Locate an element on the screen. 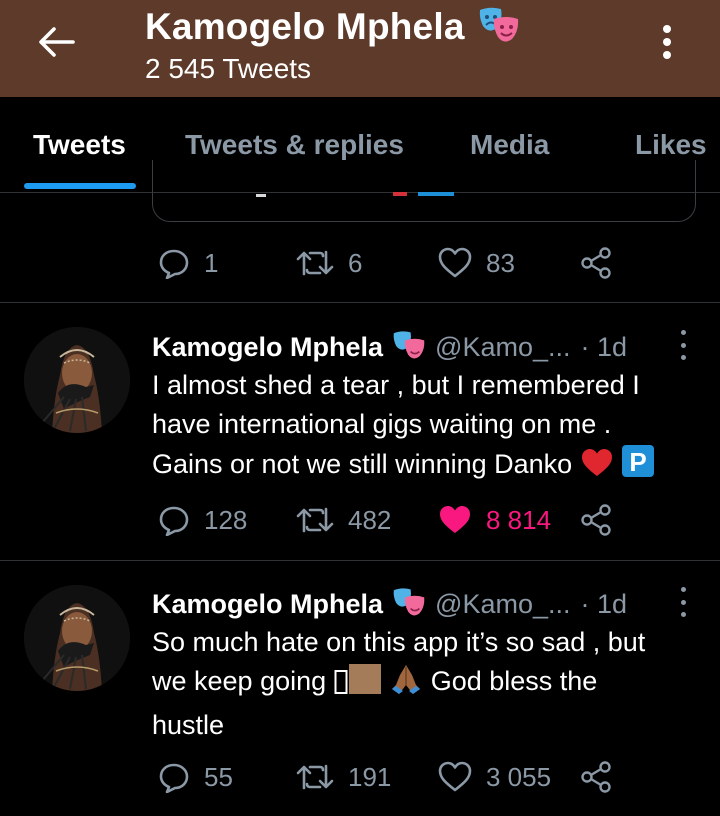 Image resolution: width=720 pixels, height=816 pixels. tab-likes: Likes is located at coordinates (671, 145).